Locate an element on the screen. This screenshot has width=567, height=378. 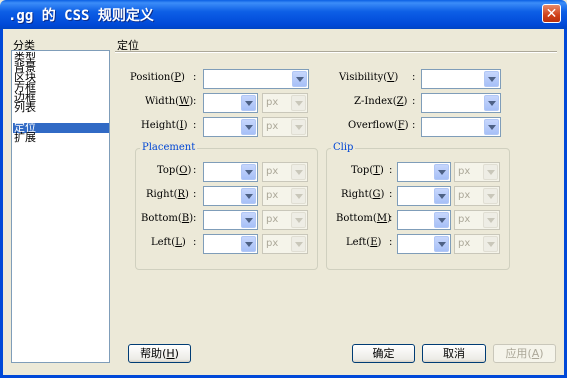
placement-bottom-unit-select: px is located at coordinates (285, 220).